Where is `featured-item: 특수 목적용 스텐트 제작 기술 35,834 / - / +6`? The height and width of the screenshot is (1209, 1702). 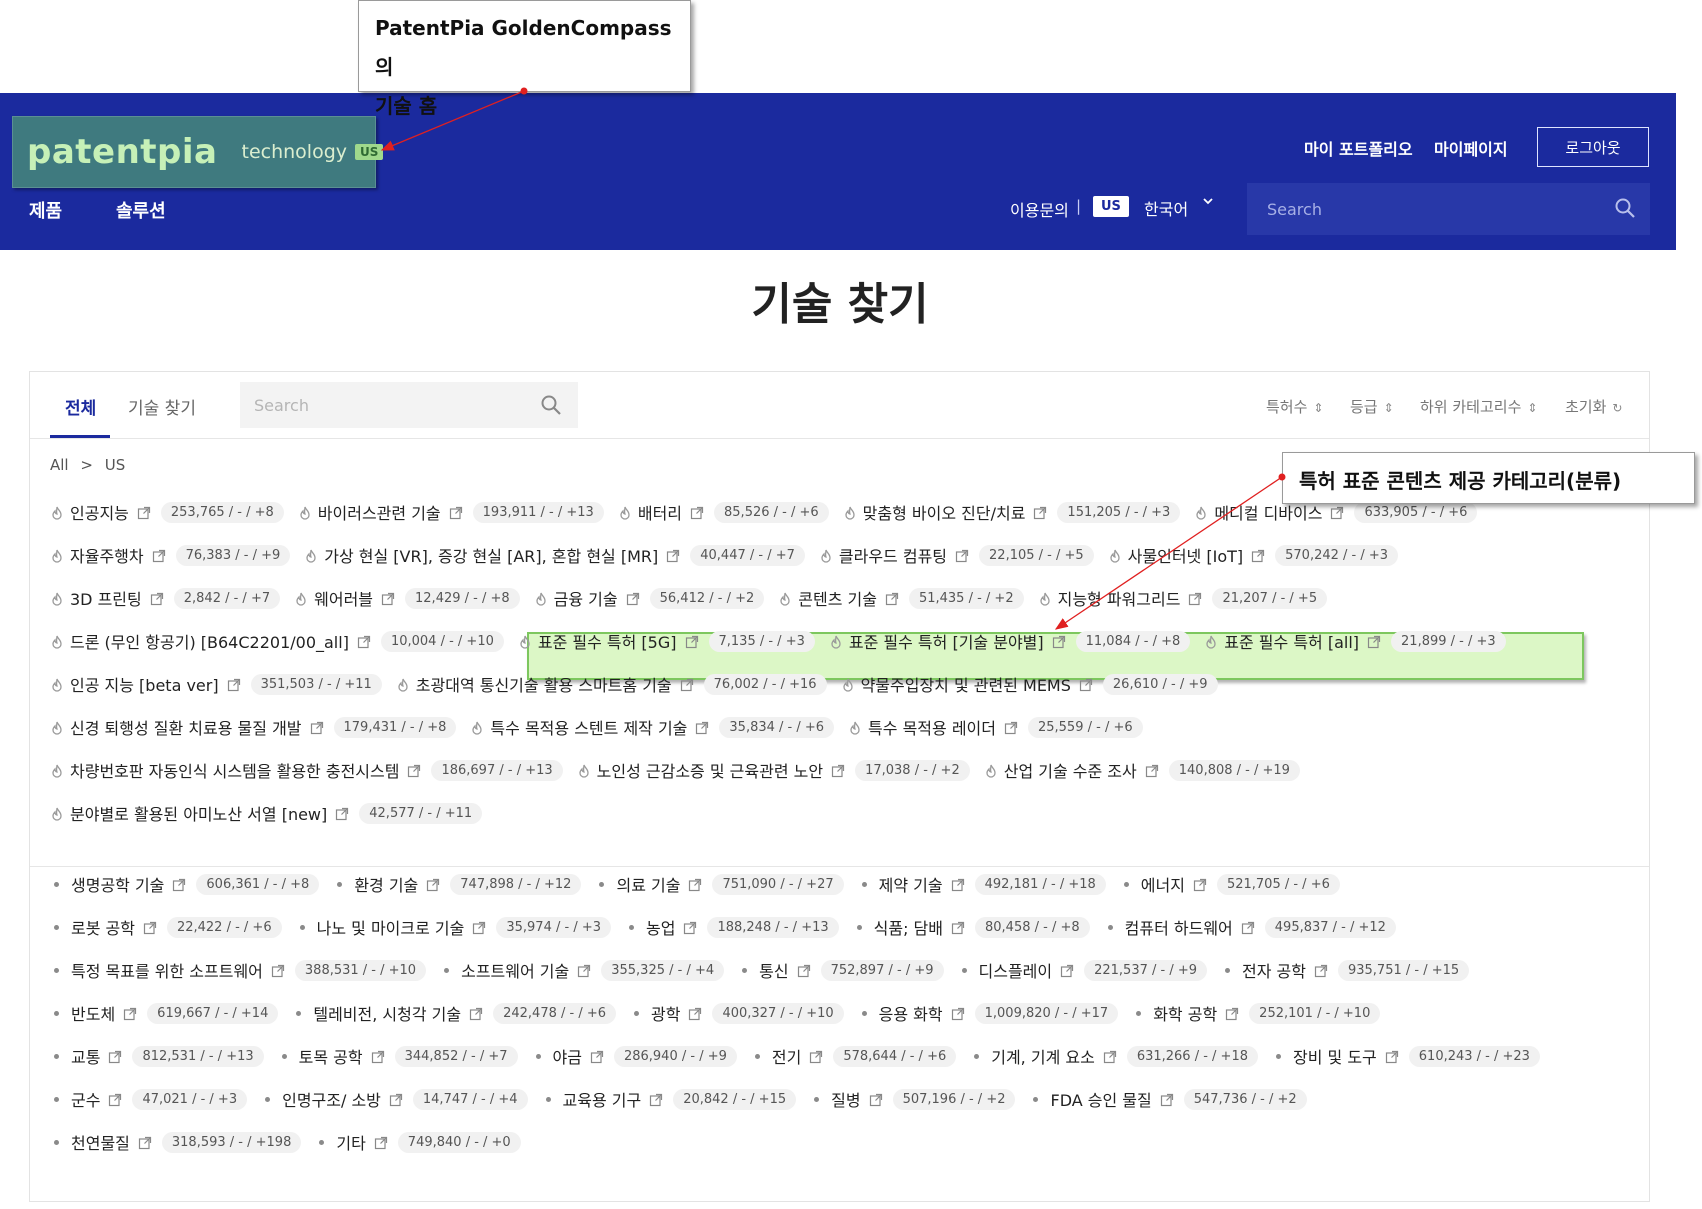
featured-item: 특수 목적용 스텐트 제작 기술 35,834 / - / +6 is located at coordinates (652, 727).